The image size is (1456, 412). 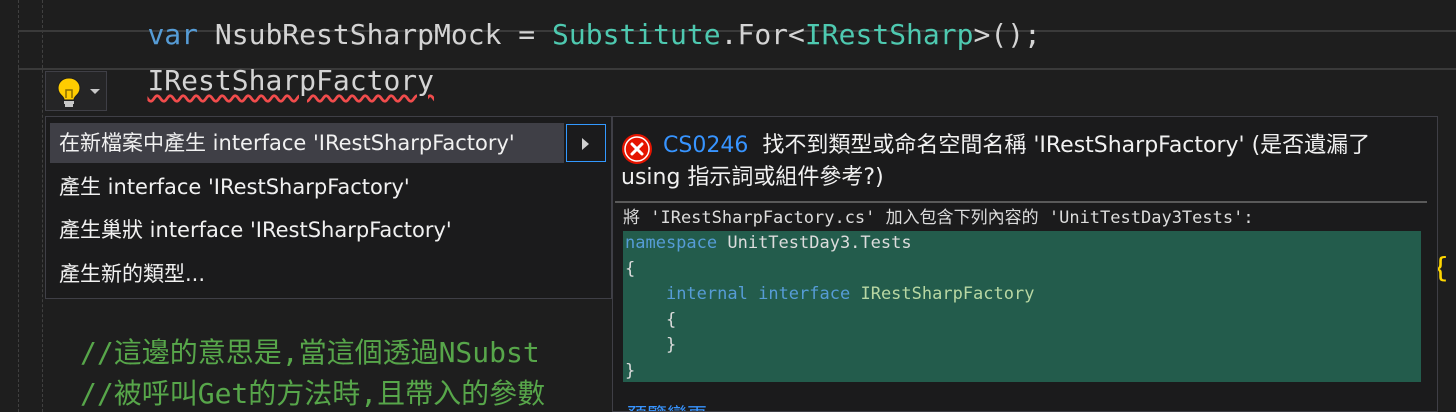 I want to click on menu-item-generate-interface-new-file: 在新檔案中產生 interface 'IRestSharpFactory', so click(x=307, y=143).